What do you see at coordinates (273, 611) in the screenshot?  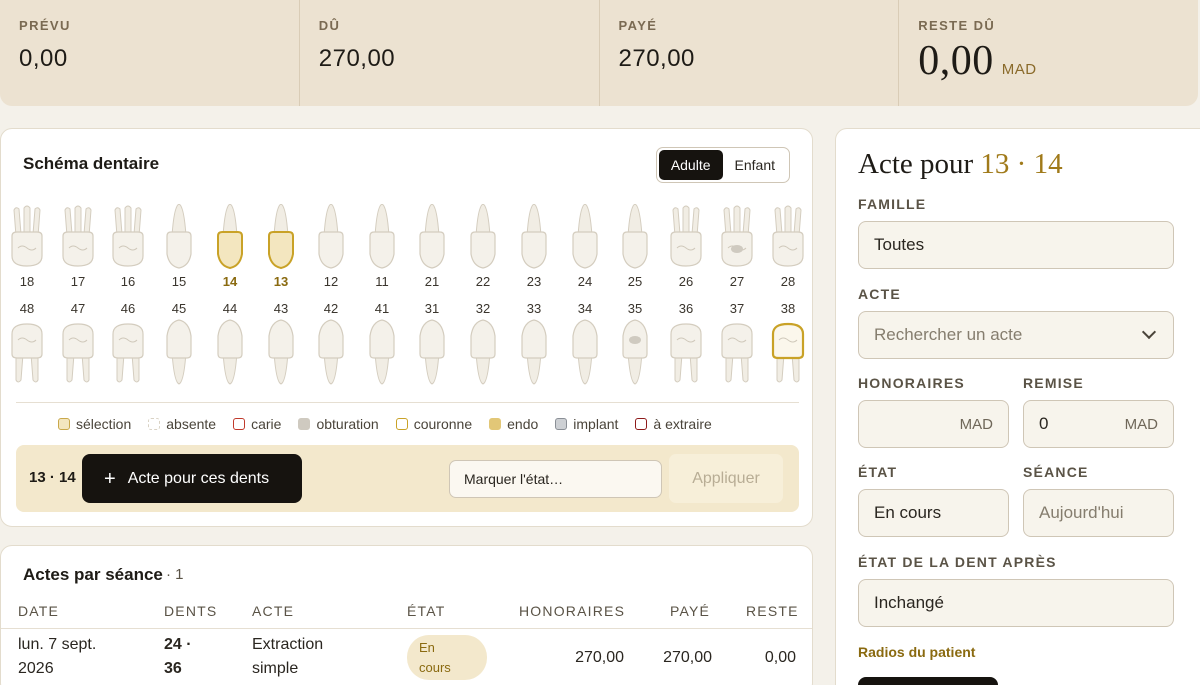 I see `col-acte: ACTE` at bounding box center [273, 611].